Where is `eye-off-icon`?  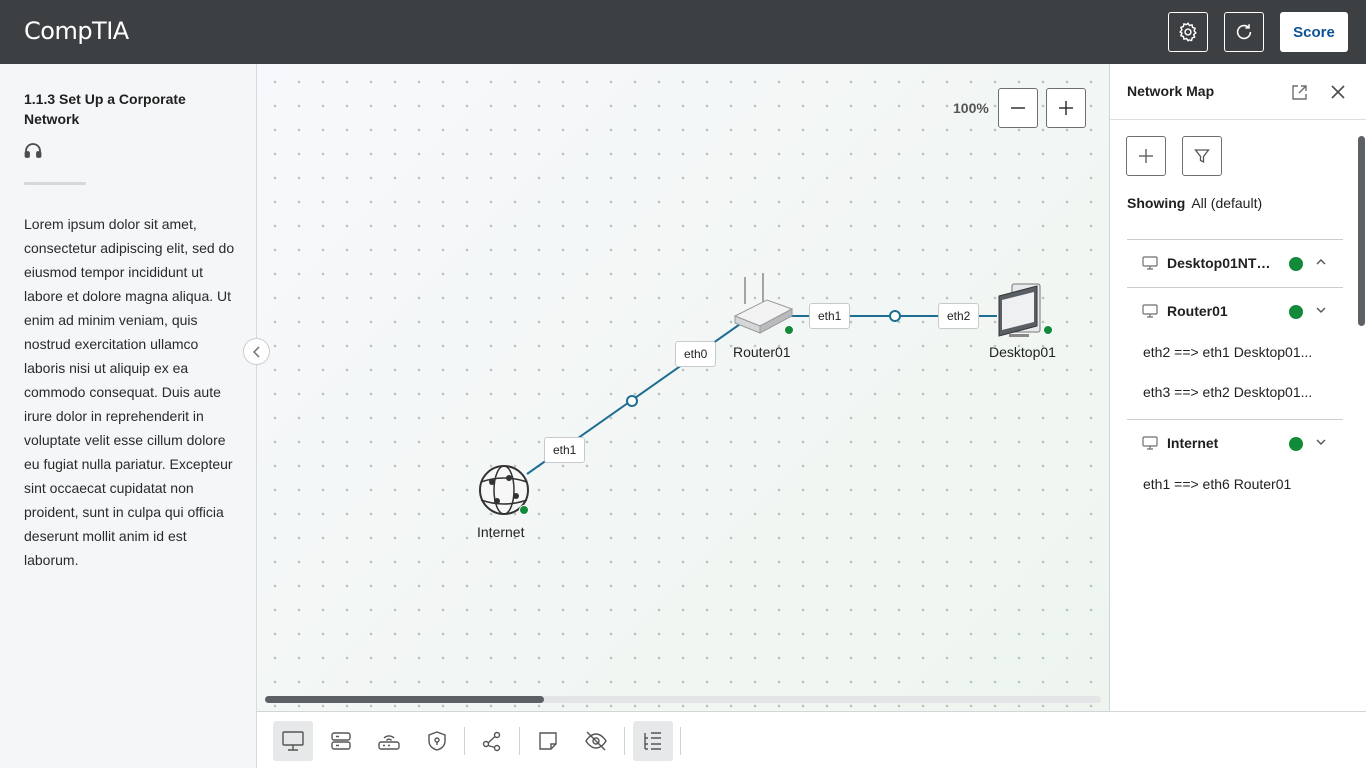
eye-off-icon is located at coordinates (596, 741).